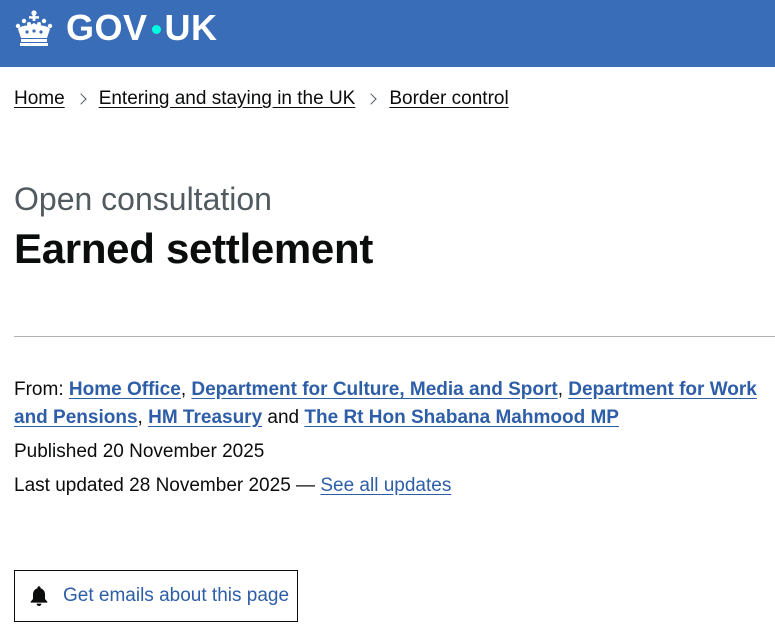 The width and height of the screenshot is (775, 638). Describe the element at coordinates (69, 485) in the screenshot. I see `updated-label: Last updated` at that location.